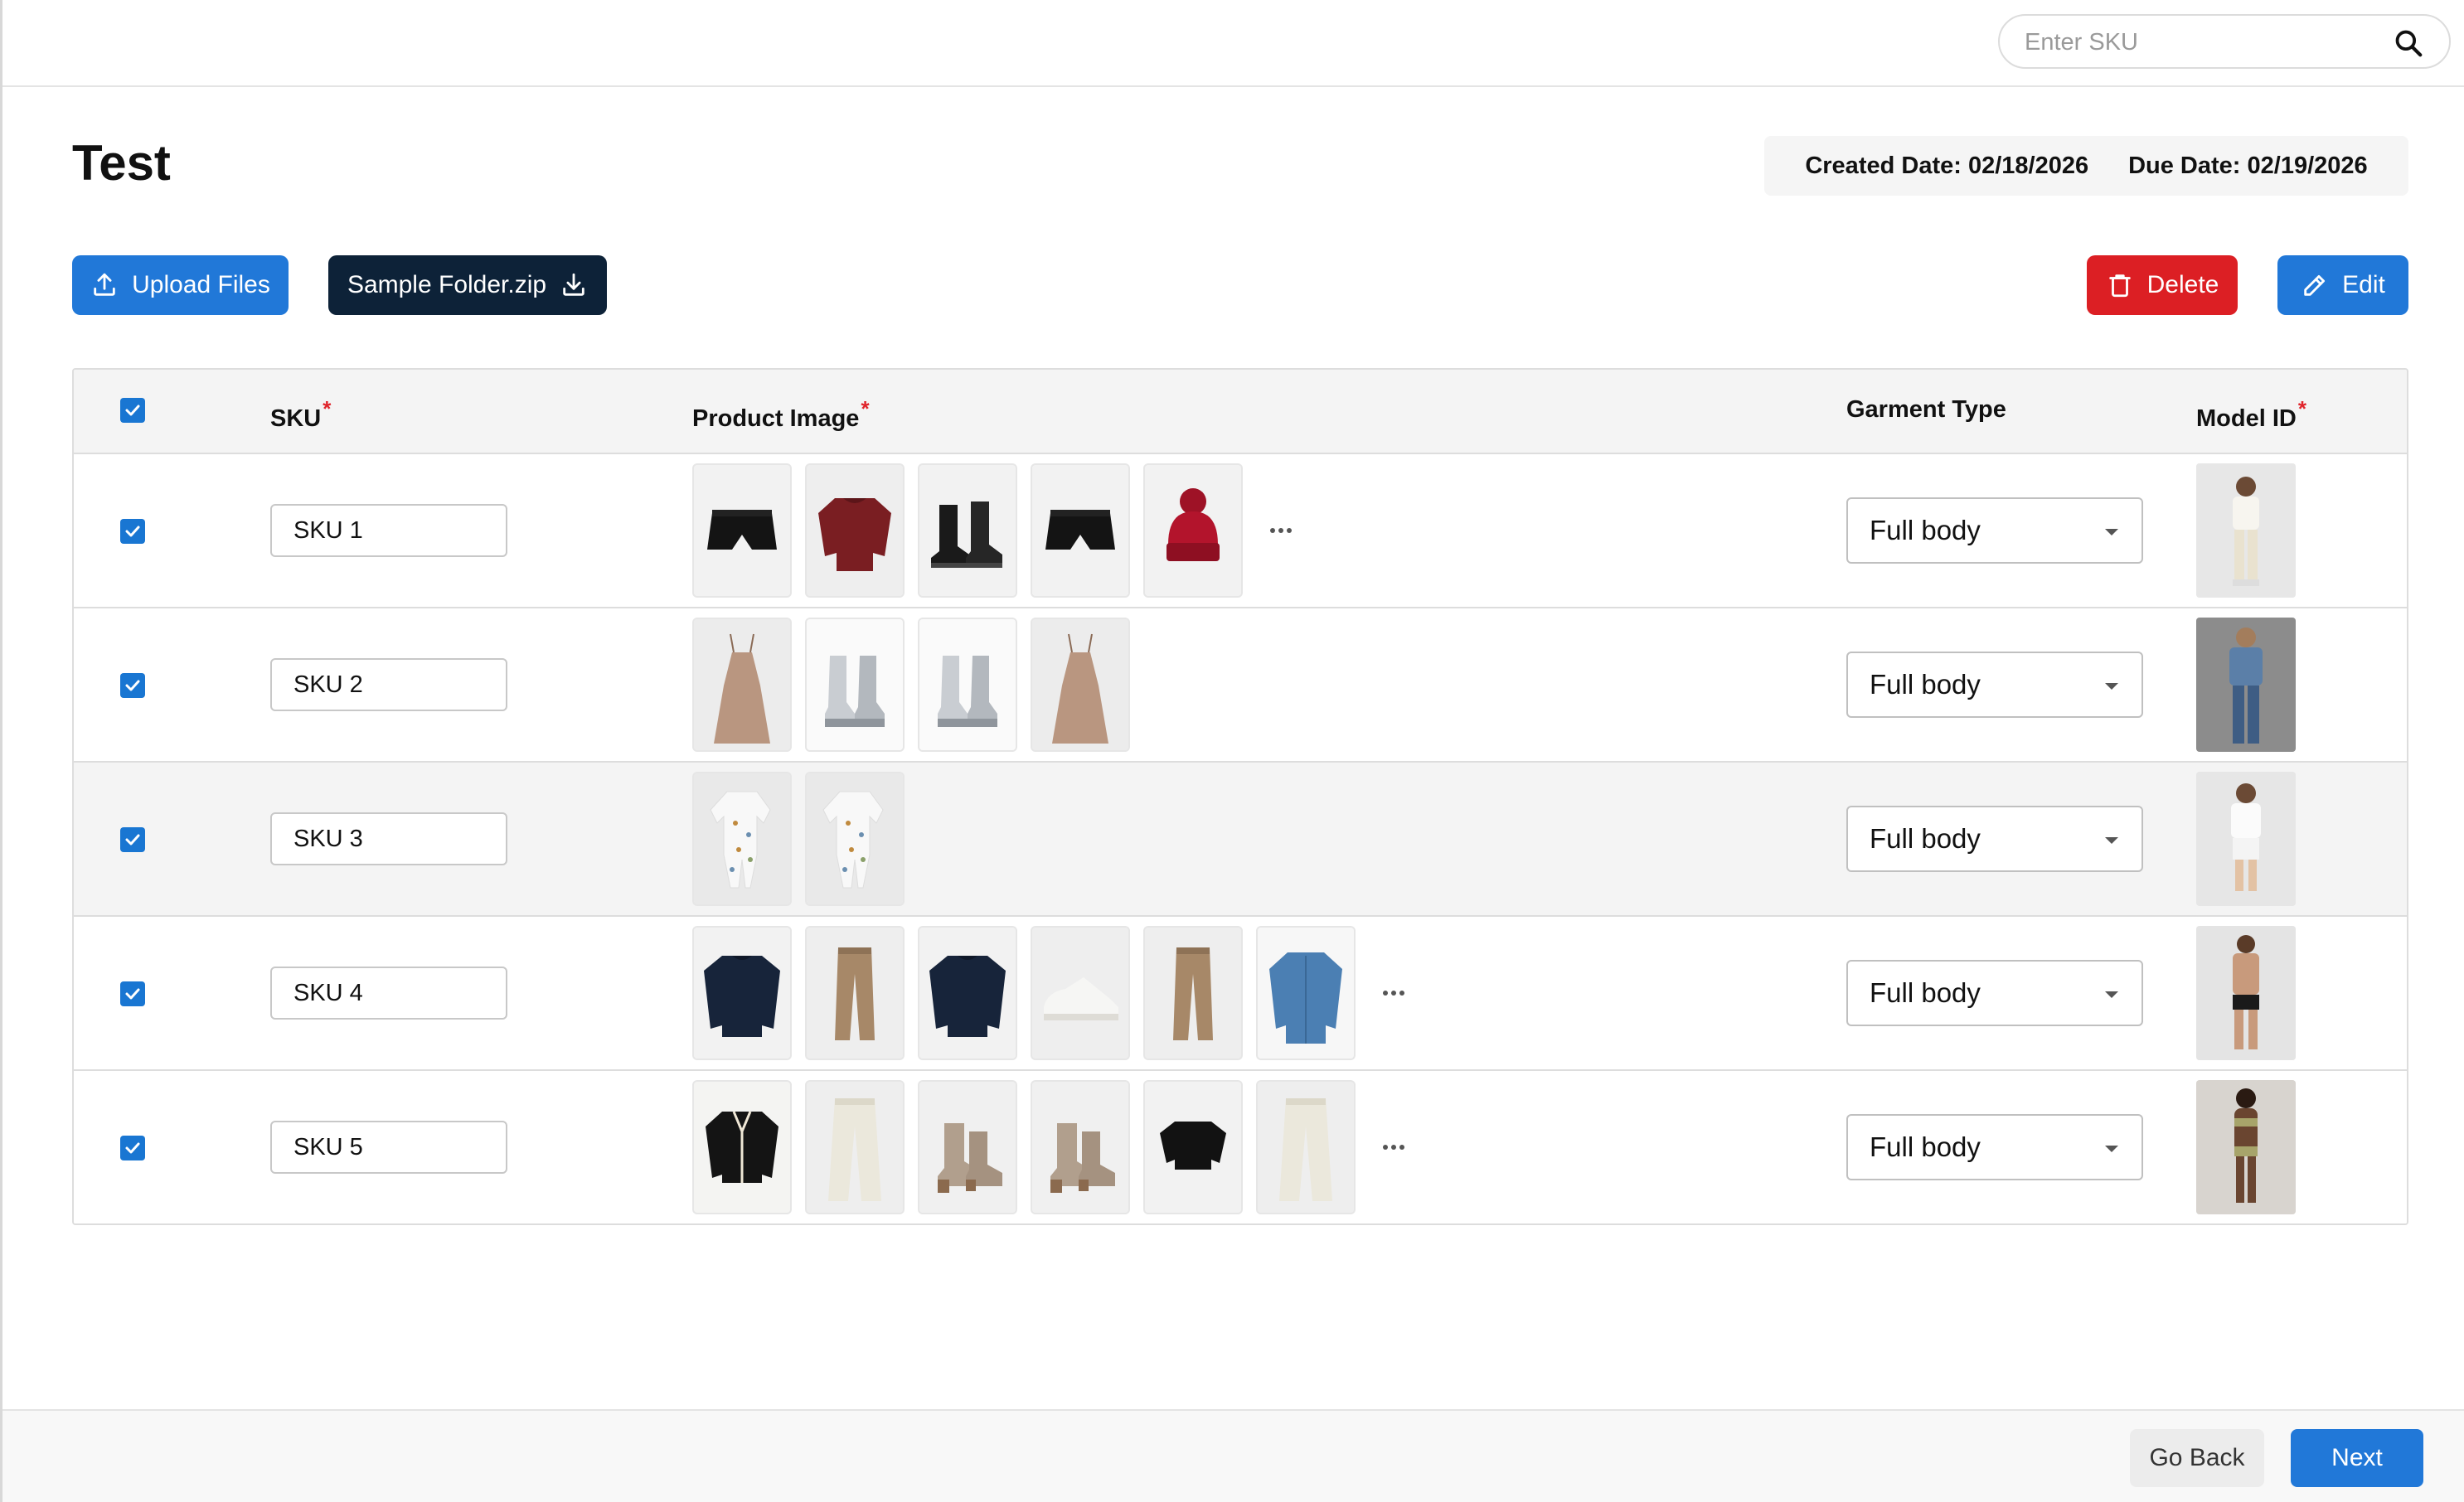 The width and height of the screenshot is (2464, 1502). What do you see at coordinates (855, 530) in the screenshot?
I see `product-thumbnail-maroon-sweater` at bounding box center [855, 530].